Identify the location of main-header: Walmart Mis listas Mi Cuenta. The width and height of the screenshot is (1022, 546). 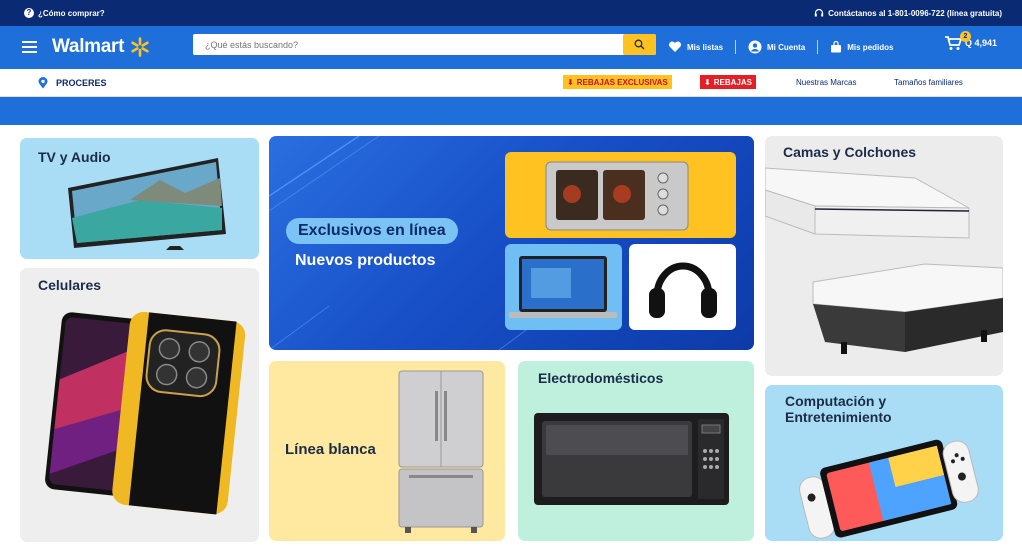
(511, 47).